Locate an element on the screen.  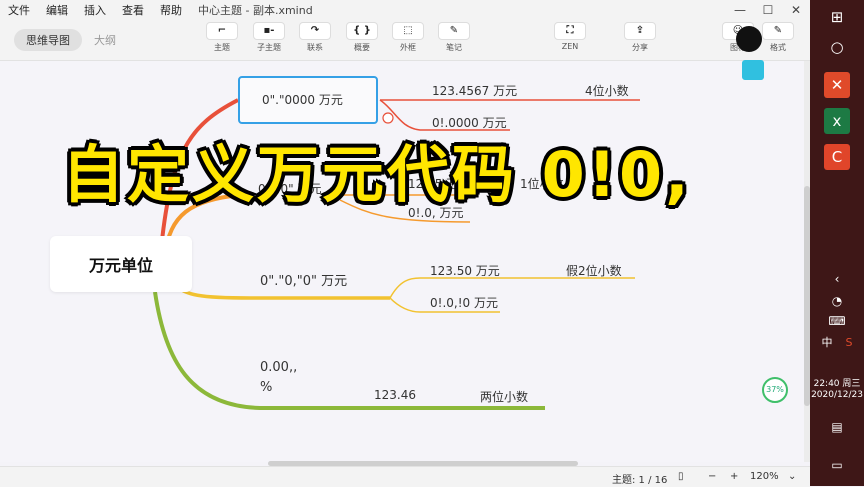
subtopic-icon: ▪- is located at coordinates (269, 31).